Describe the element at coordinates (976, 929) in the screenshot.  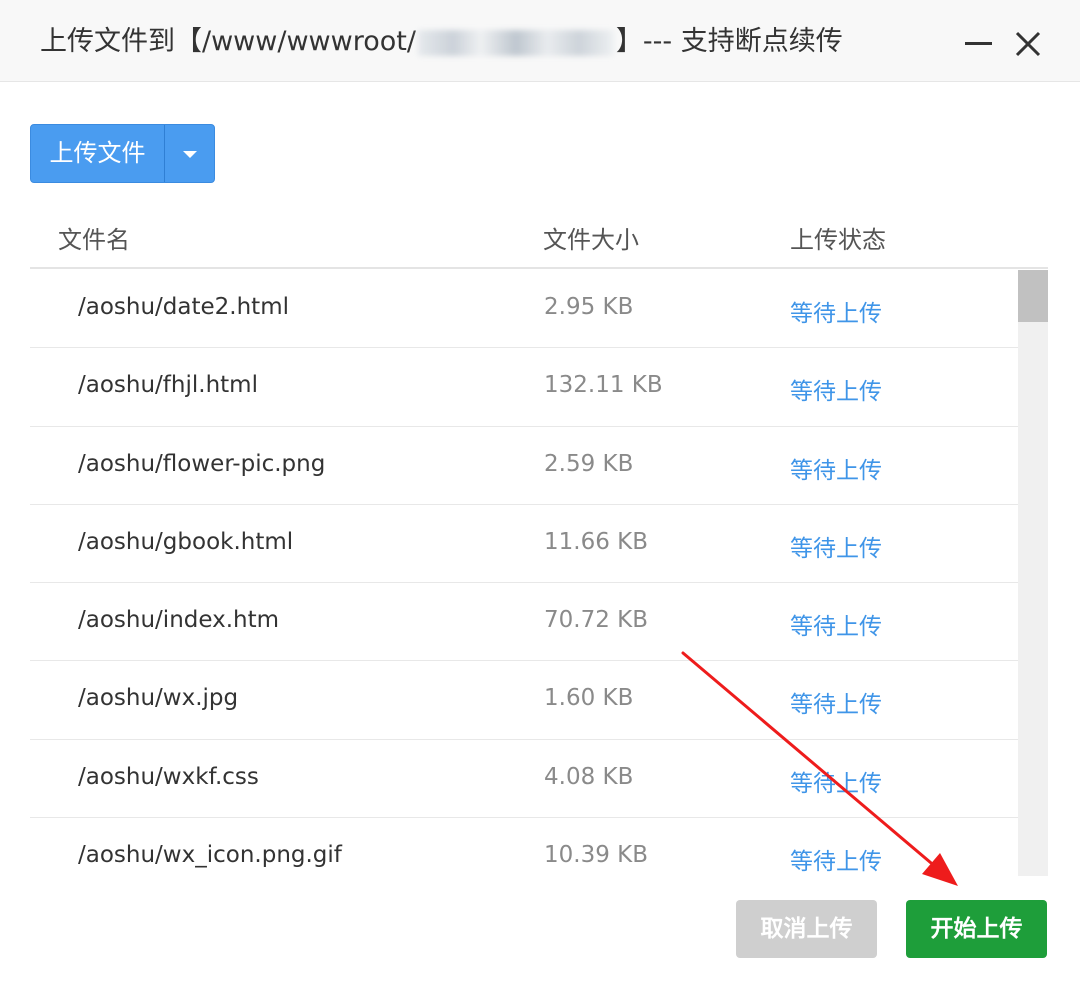
I see `start-upload-button: 开始上传` at that location.